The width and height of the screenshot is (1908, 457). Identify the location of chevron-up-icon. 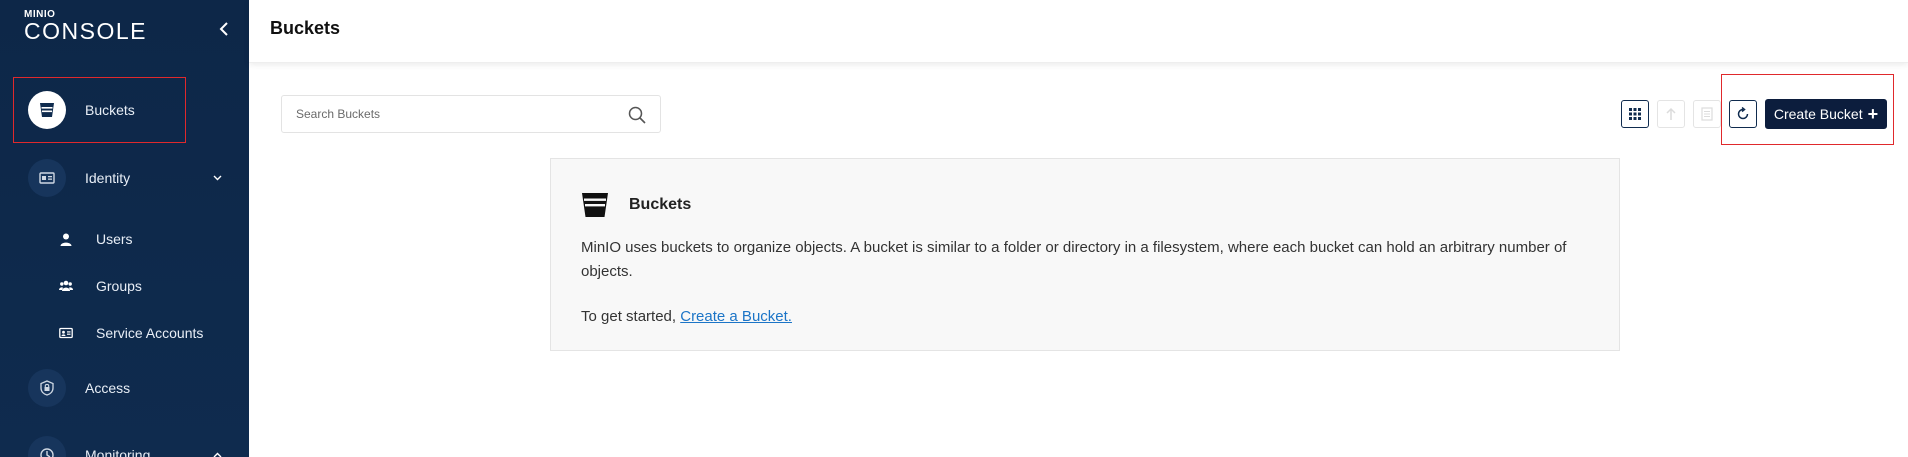
(217, 453).